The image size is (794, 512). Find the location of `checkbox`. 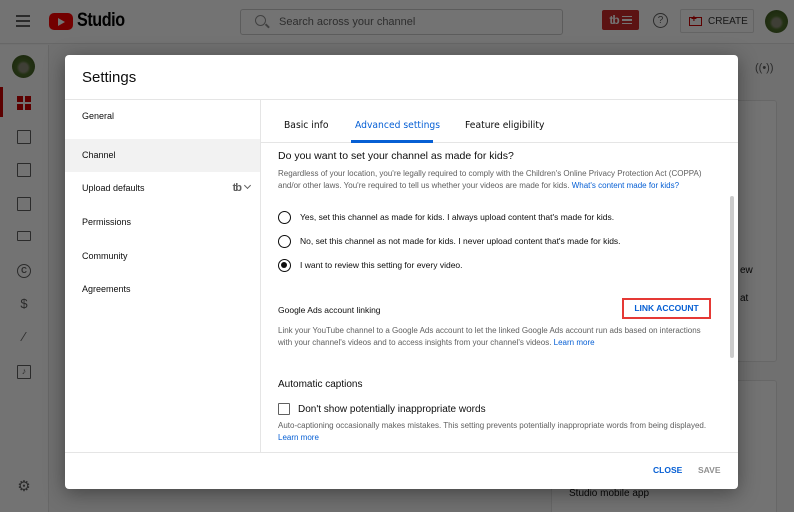

checkbox is located at coordinates (284, 409).